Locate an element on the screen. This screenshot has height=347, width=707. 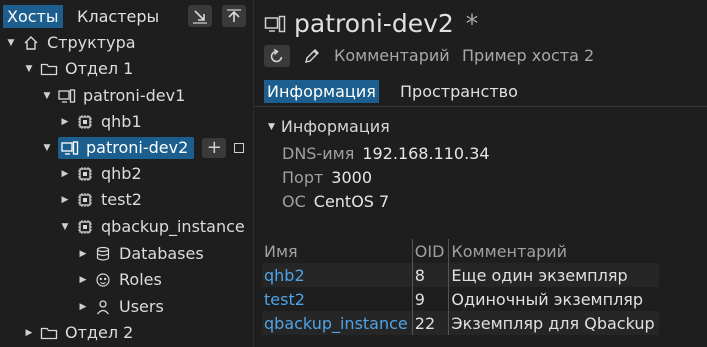
roles-icon is located at coordinates (103, 280).